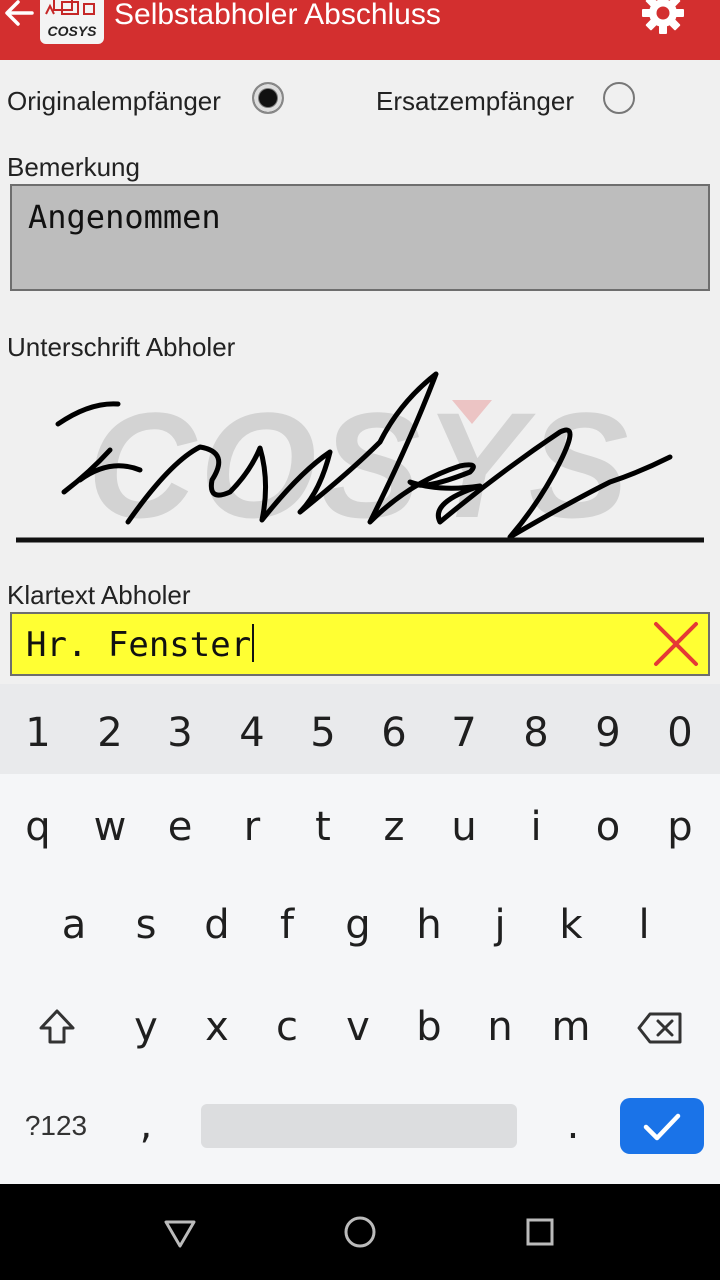 The width and height of the screenshot is (720, 1280). I want to click on key-y: y, so click(146, 1027).